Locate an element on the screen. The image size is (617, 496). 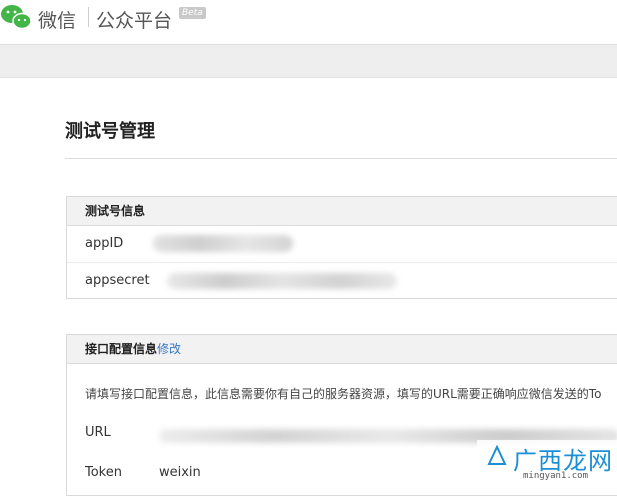
appid-value-redacted is located at coordinates (223, 243).